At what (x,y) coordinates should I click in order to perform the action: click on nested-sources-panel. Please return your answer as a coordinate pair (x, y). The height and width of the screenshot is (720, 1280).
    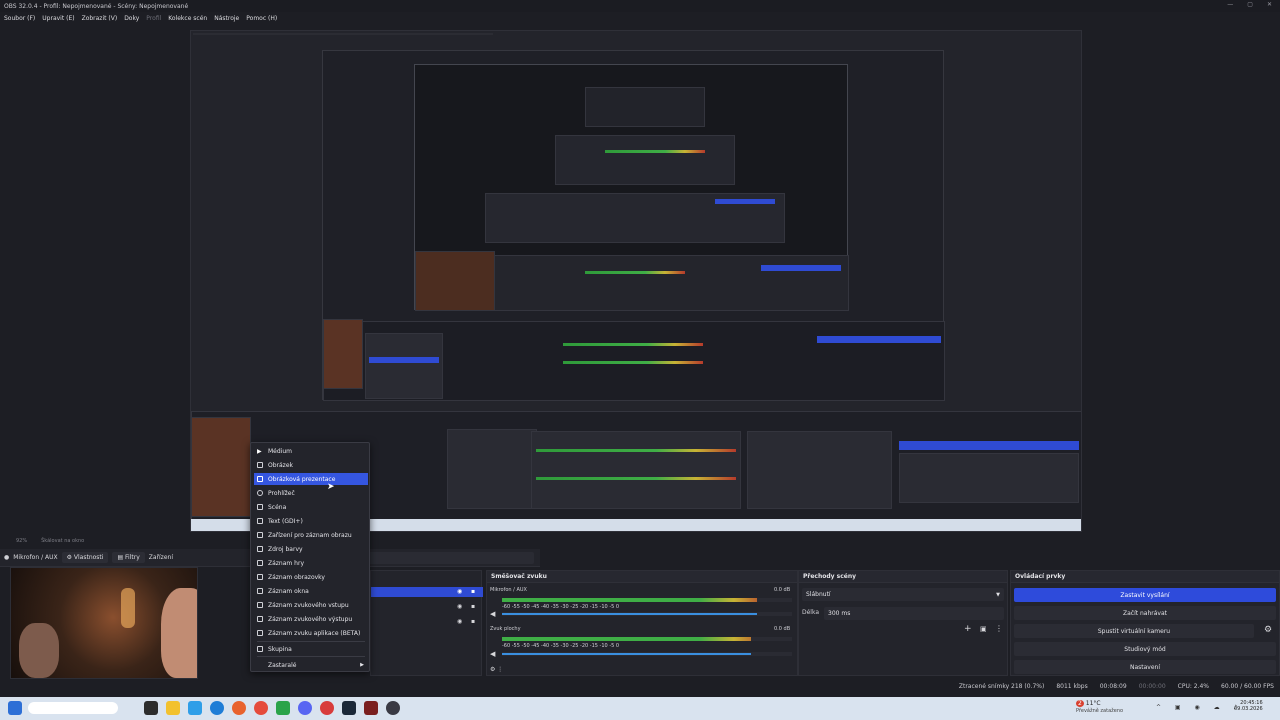
    Looking at the image, I should click on (492, 469).